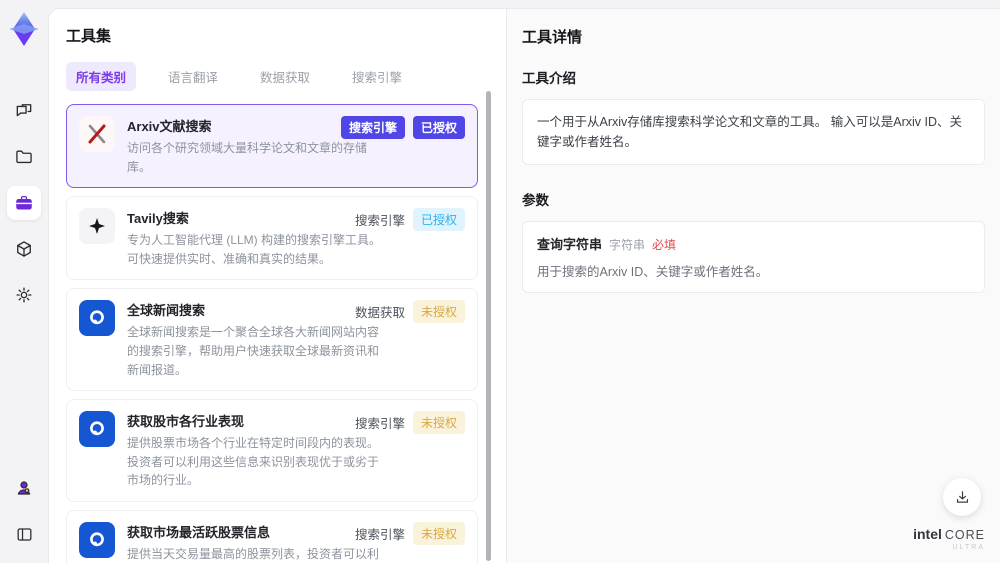 Image resolution: width=1000 pixels, height=563 pixels. Describe the element at coordinates (285, 76) in the screenshot. I see `tab-data-fetch: 数据获取` at that location.